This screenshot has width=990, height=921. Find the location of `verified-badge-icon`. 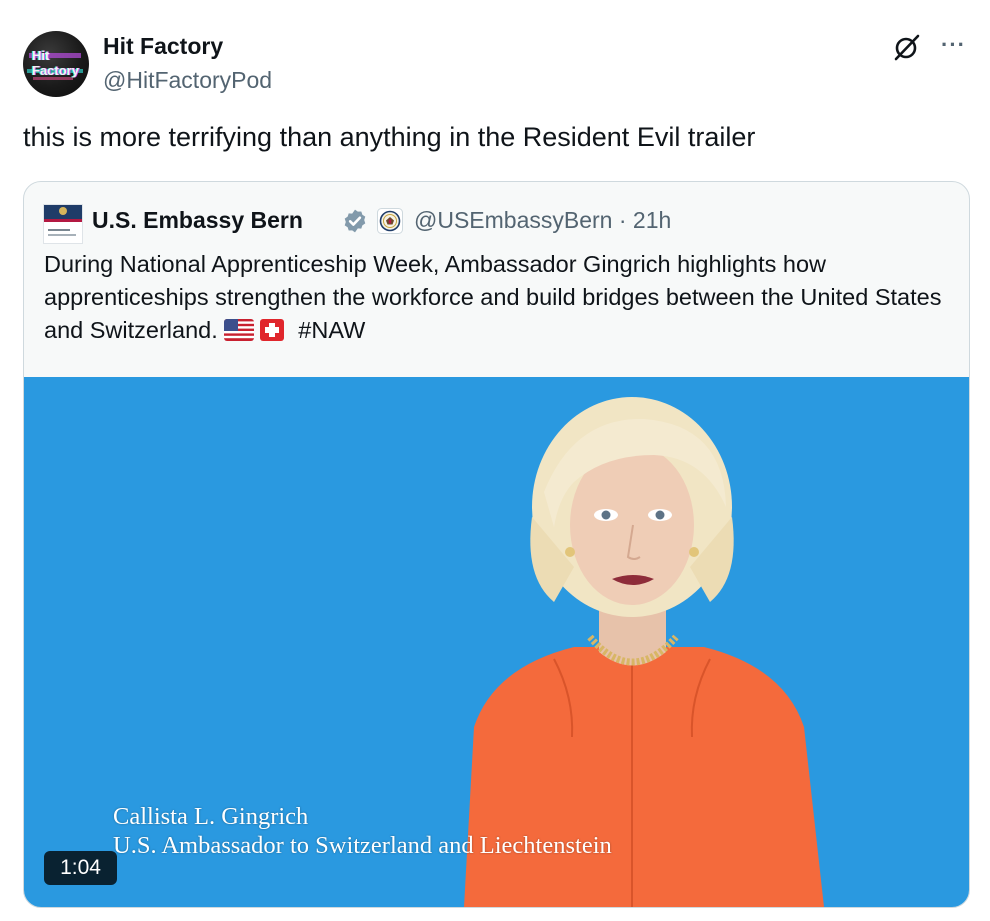

verified-badge-icon is located at coordinates (355, 221).